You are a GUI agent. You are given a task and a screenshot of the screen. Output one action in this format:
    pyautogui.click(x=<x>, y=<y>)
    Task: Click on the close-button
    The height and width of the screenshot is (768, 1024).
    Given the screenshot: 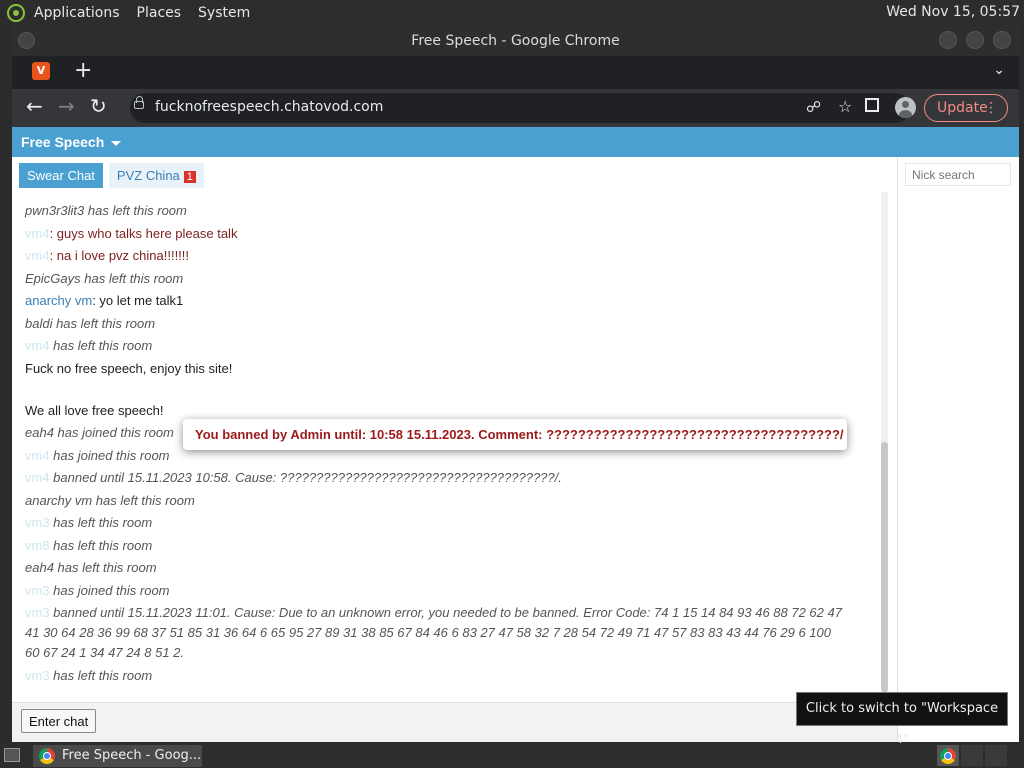 What is the action you would take?
    pyautogui.click(x=1002, y=40)
    